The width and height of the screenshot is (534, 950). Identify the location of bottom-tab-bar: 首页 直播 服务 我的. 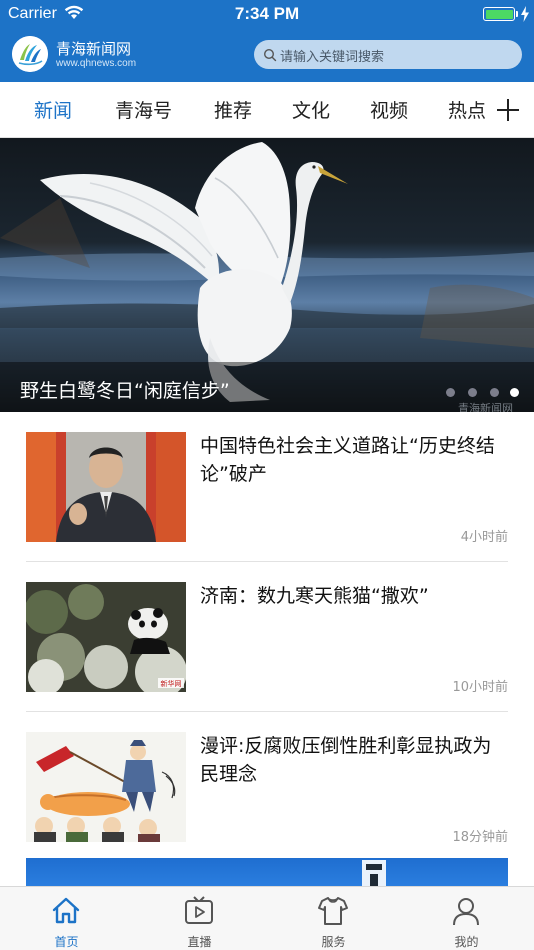
(267, 918).